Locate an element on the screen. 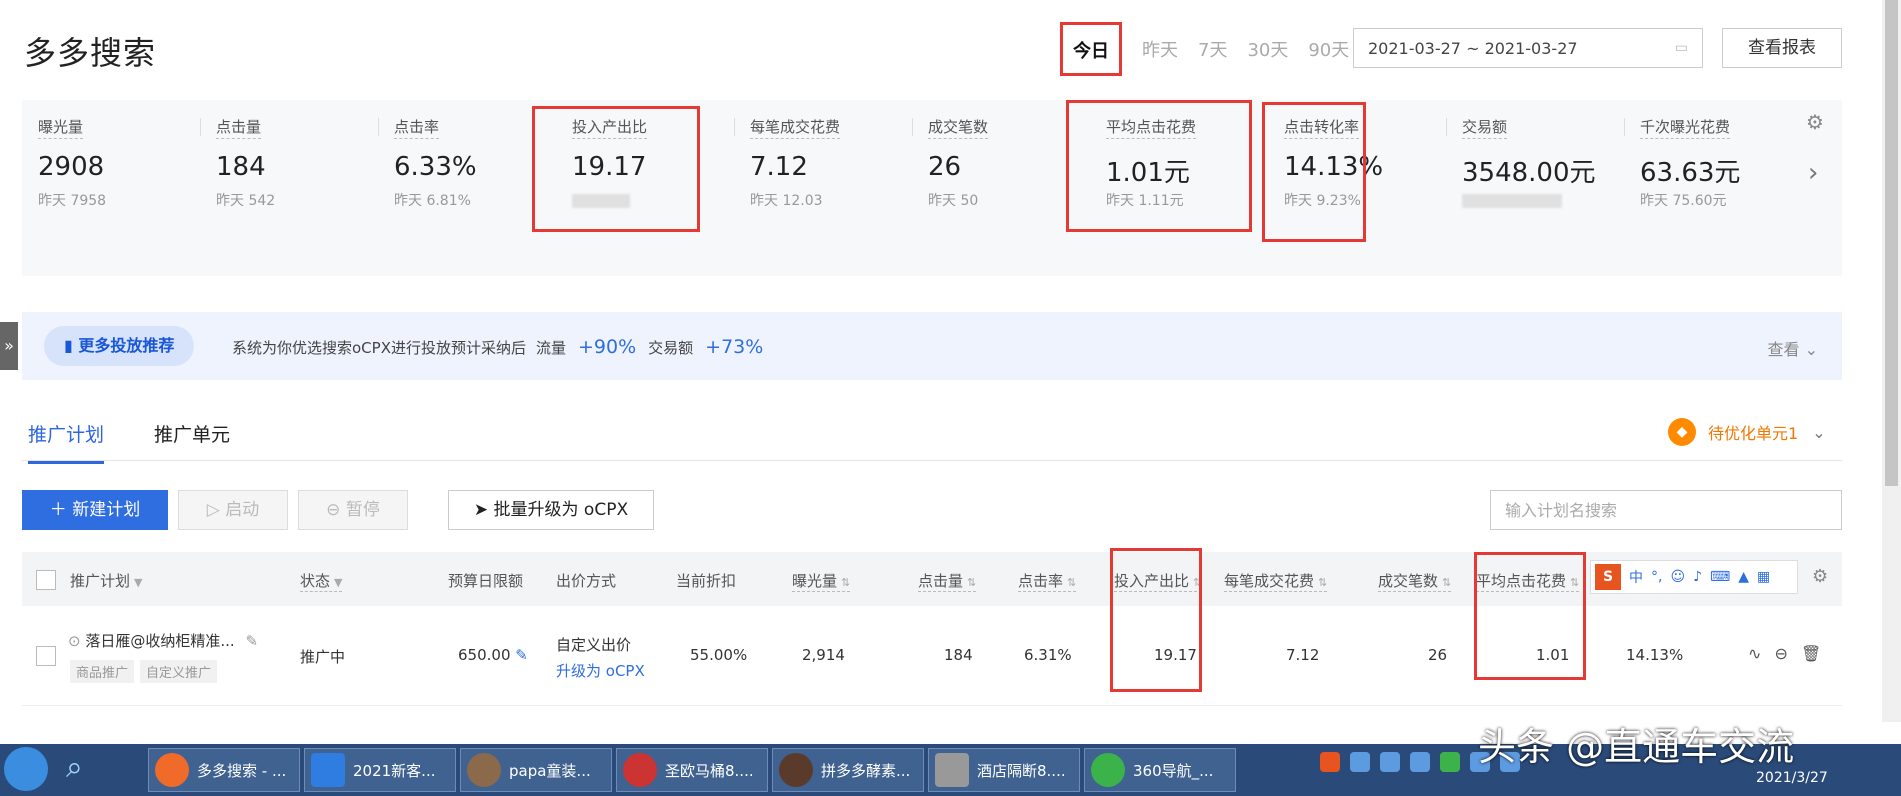 Image resolution: width=1901 pixels, height=796 pixels. orders-cell: 26 is located at coordinates (1438, 655).